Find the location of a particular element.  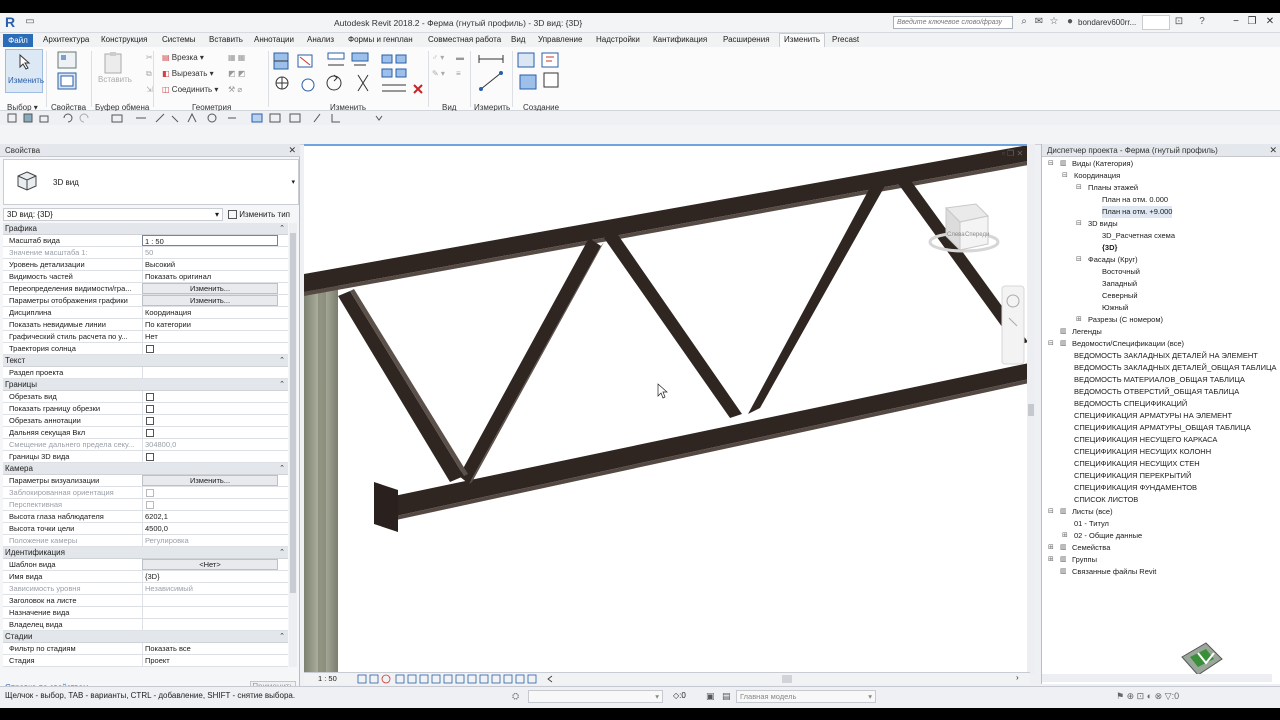

worksets-icon: ⛭ is located at coordinates (515, 696).